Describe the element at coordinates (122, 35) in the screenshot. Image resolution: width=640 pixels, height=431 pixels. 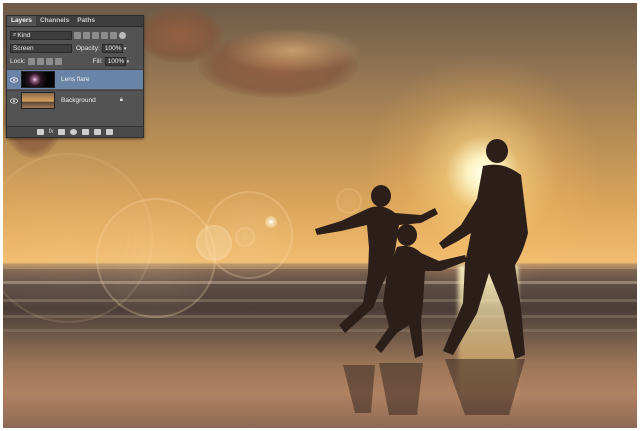
I see `filter-toggle-icon` at that location.